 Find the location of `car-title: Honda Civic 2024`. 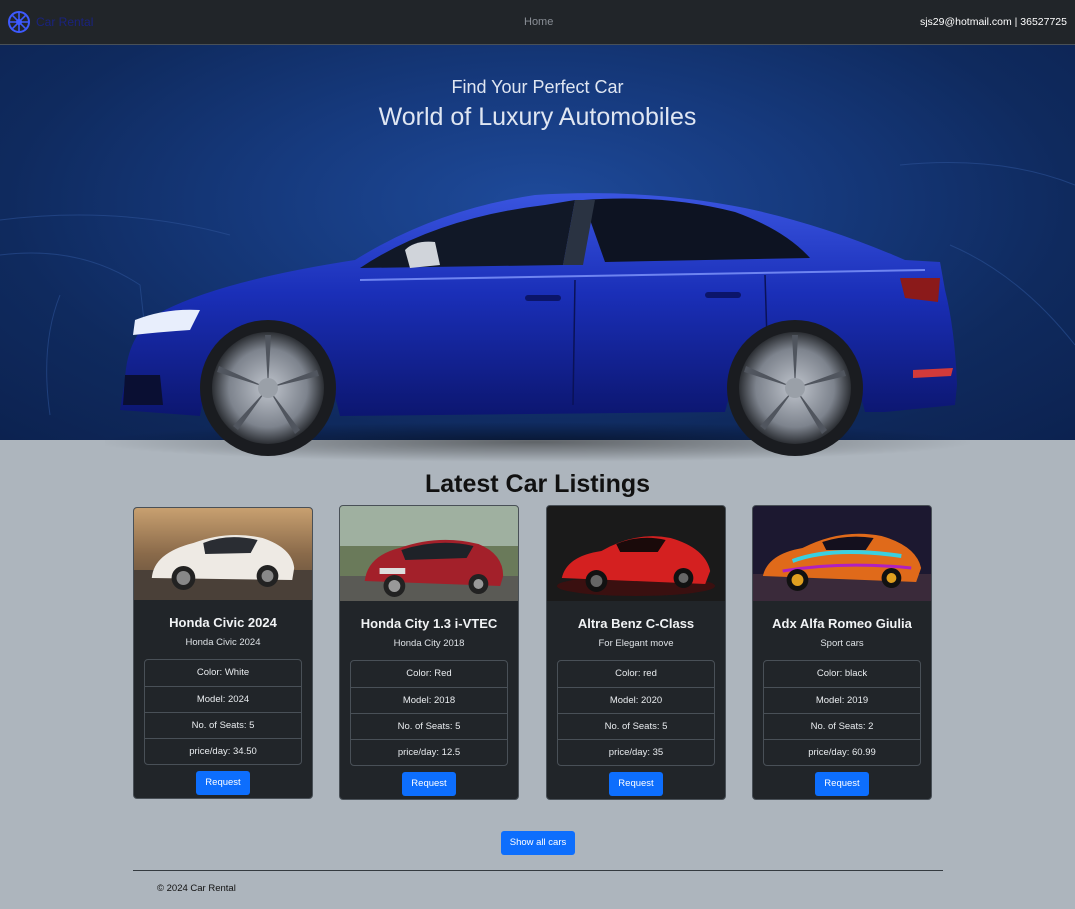

car-title: Honda Civic 2024 is located at coordinates (223, 622).